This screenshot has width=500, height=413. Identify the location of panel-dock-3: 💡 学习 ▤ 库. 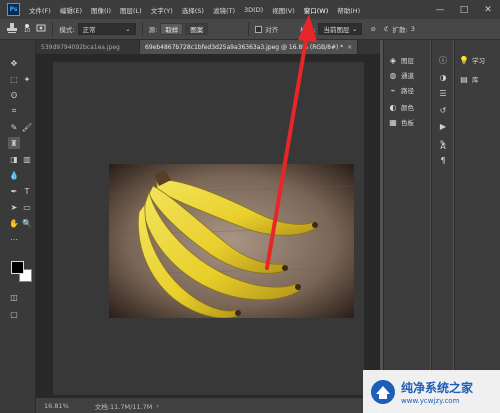
(477, 226).